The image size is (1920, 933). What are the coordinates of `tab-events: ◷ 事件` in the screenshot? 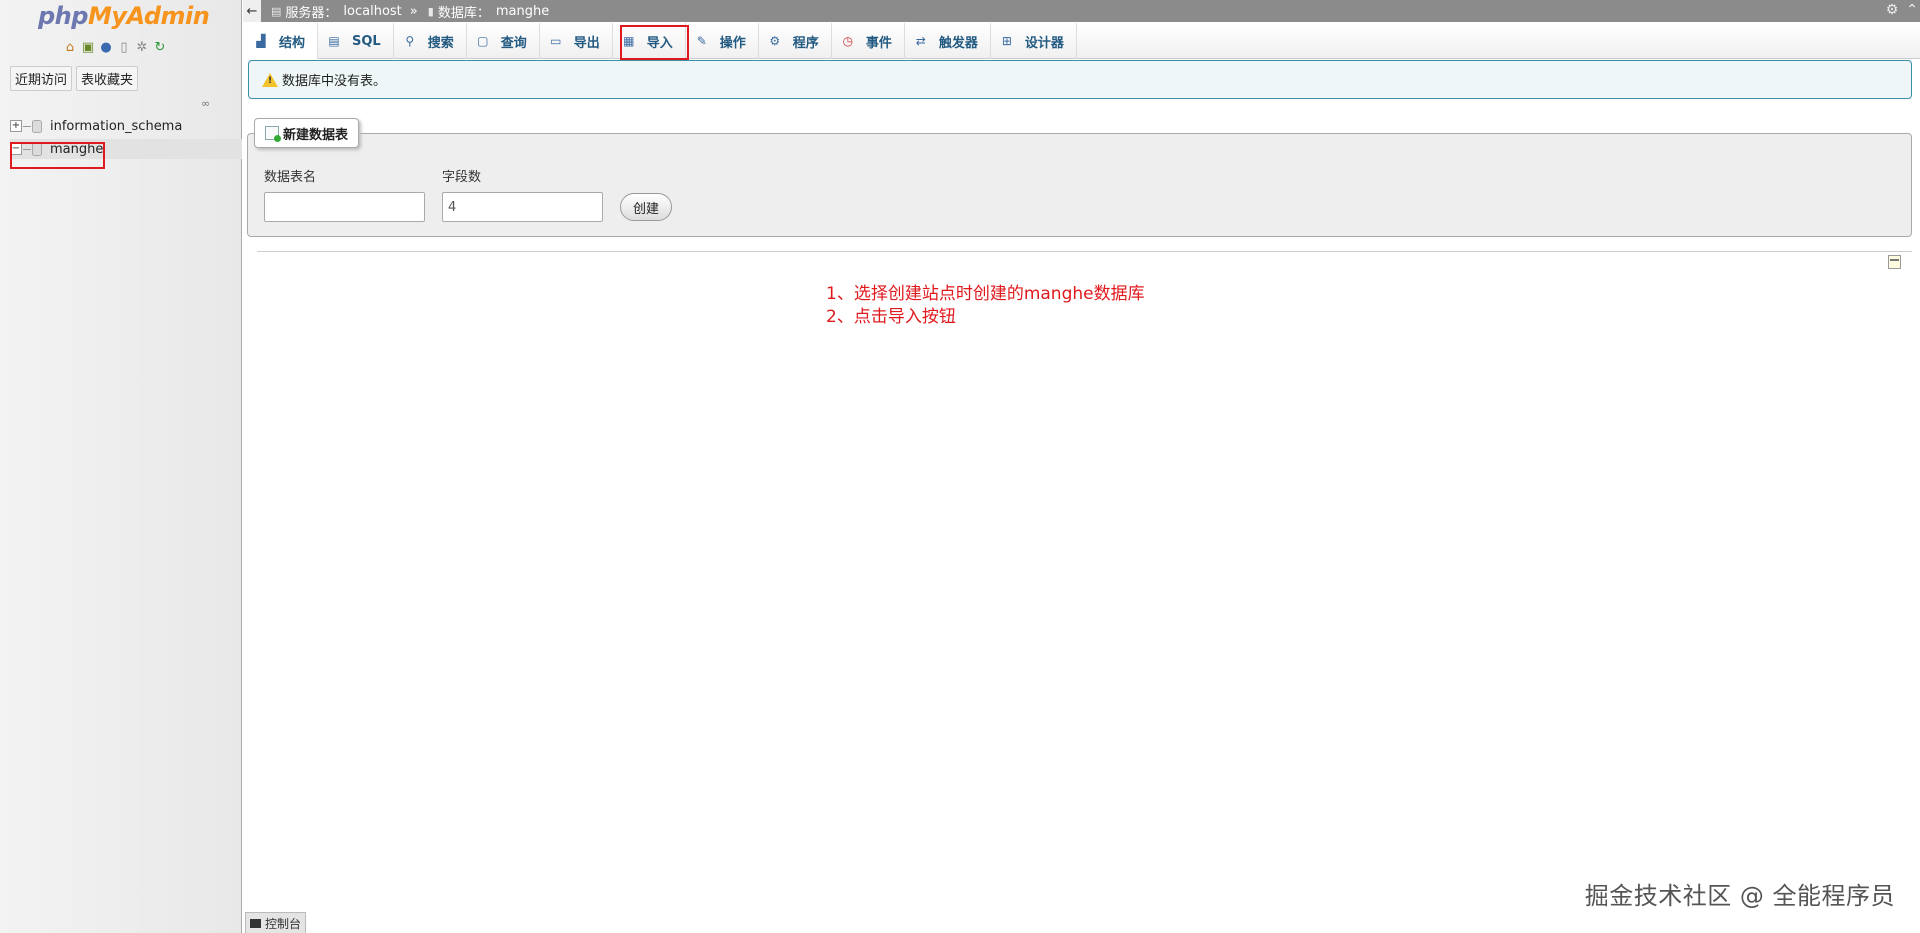 It's located at (868, 41).